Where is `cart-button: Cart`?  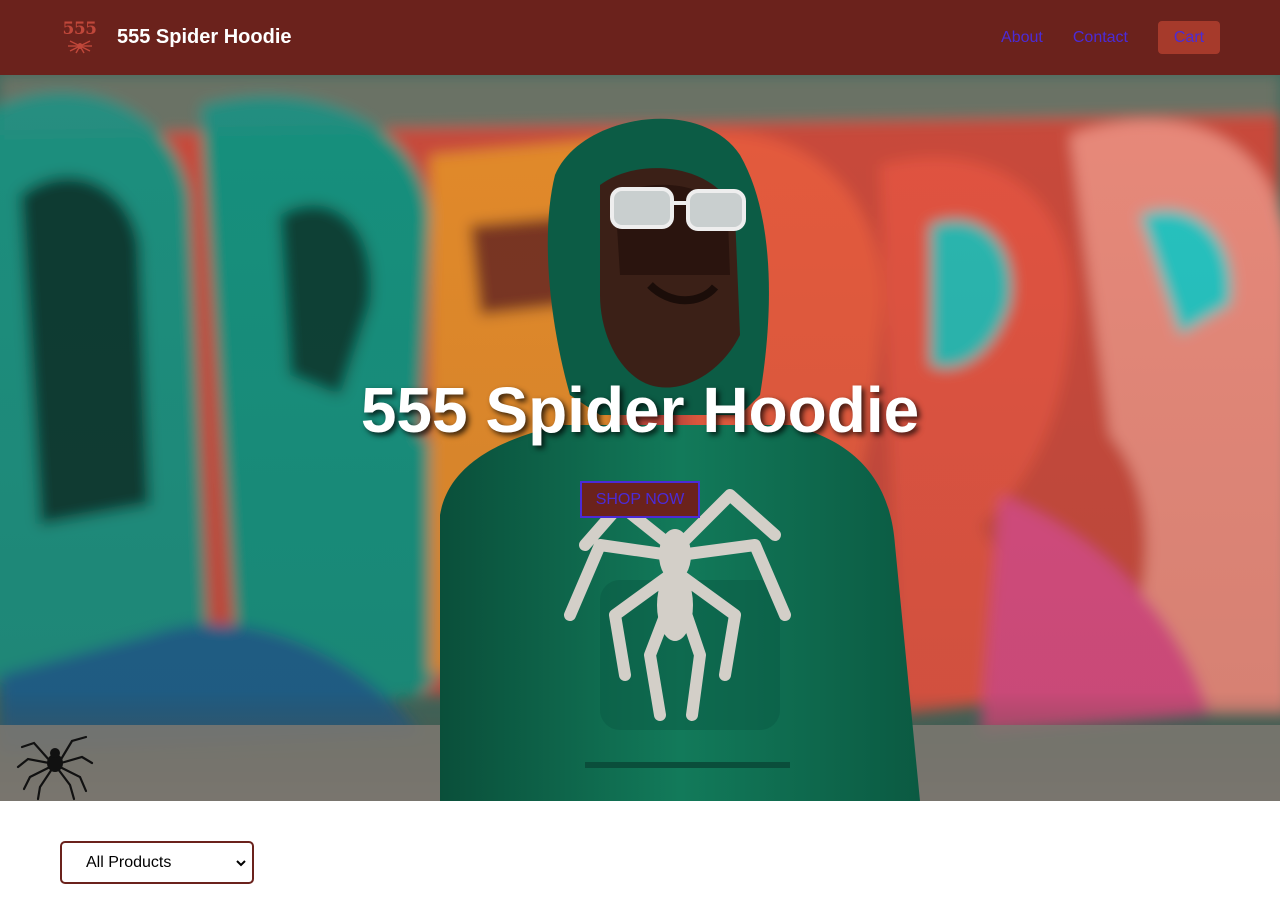
cart-button: Cart is located at coordinates (1189, 37).